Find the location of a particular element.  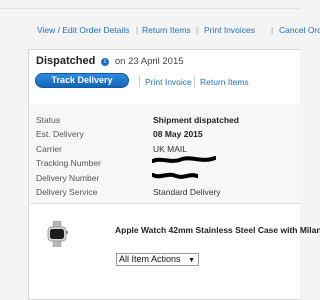

tracking-number-label: Tracking Number is located at coordinates (68, 163).